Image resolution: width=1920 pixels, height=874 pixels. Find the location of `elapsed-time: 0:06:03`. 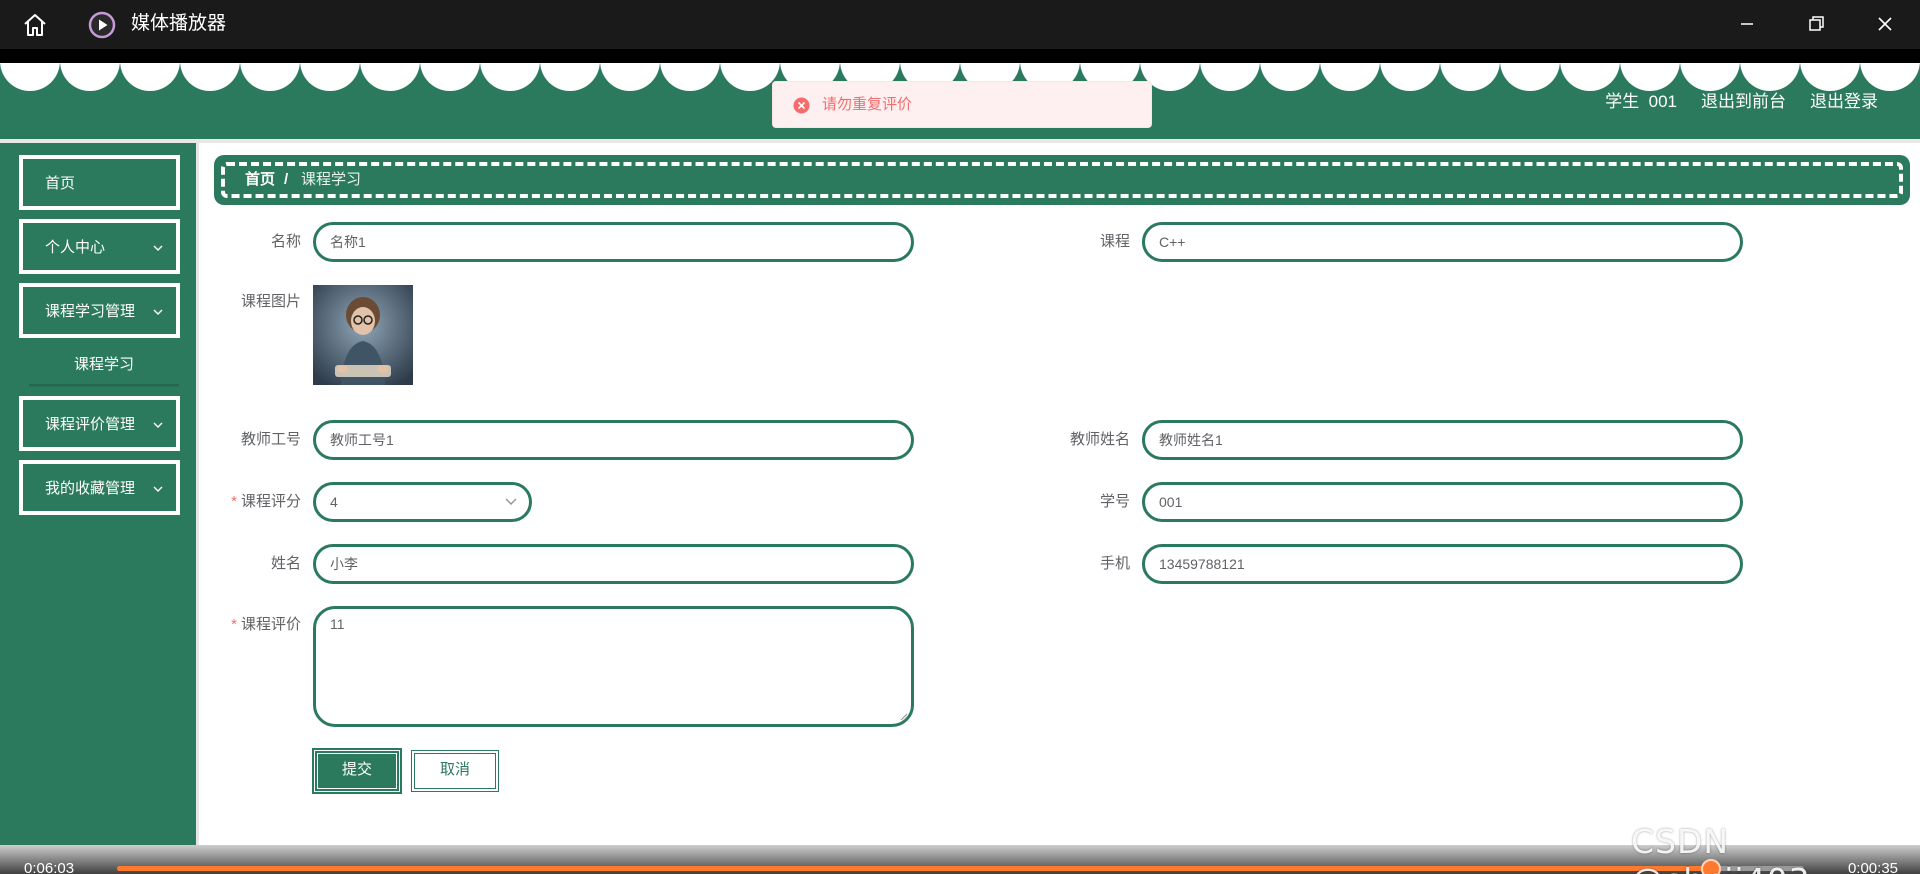

elapsed-time: 0:06:03 is located at coordinates (49, 867).